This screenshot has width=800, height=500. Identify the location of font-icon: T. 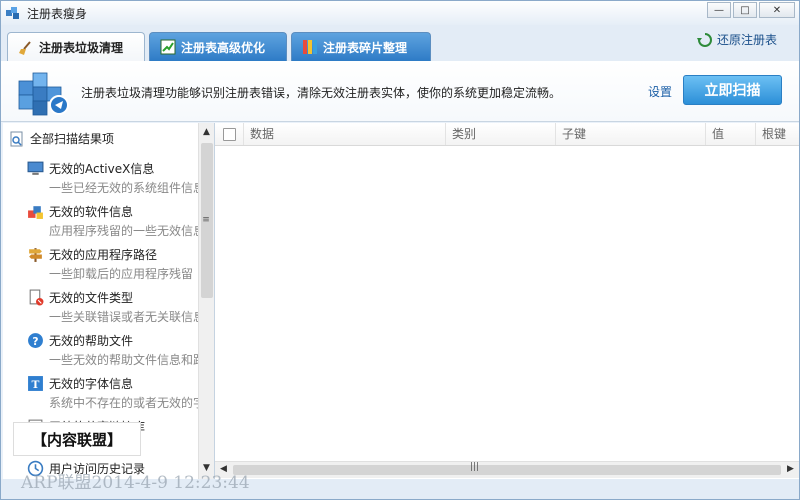
(35, 383).